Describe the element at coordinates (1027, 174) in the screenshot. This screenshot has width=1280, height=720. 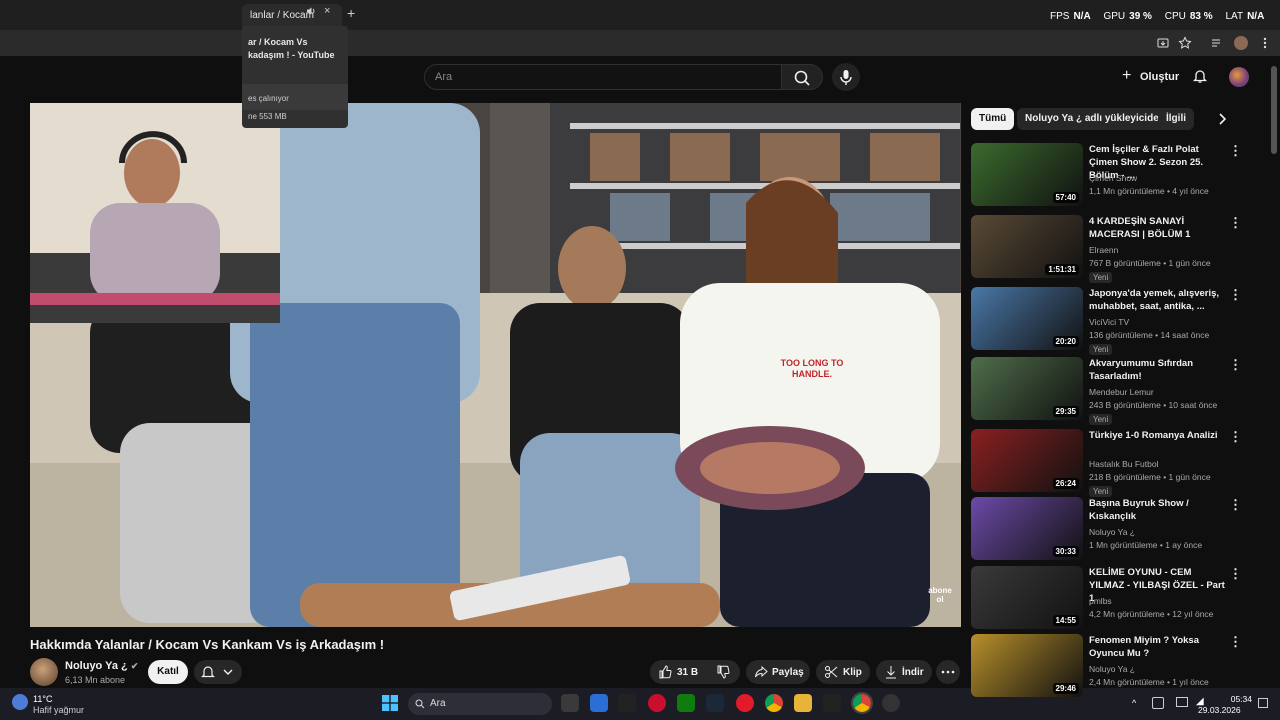
I see `video-thumbnail: 57:40` at that location.